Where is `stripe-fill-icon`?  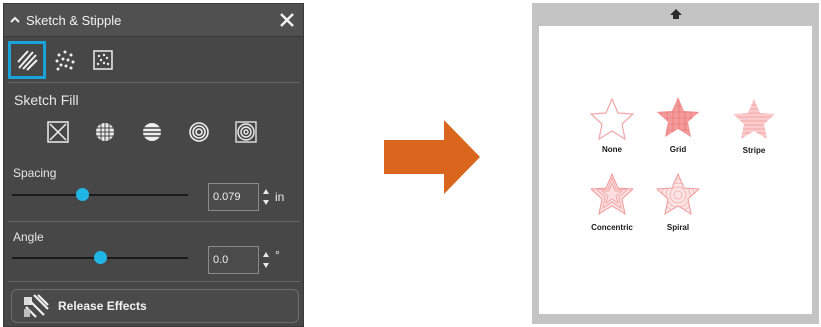 stripe-fill-icon is located at coordinates (152, 132).